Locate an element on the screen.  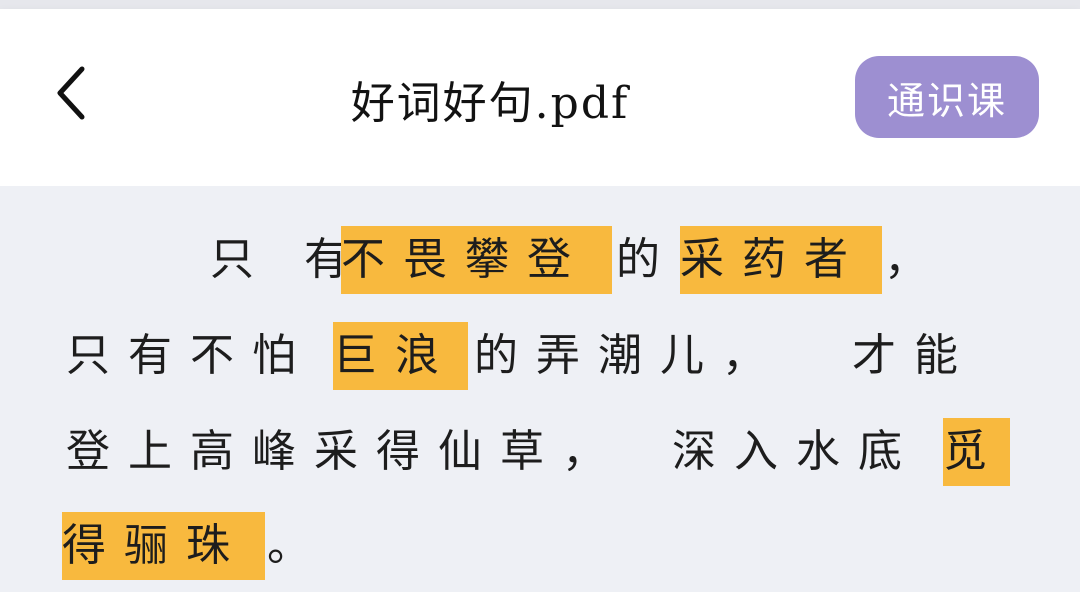
text-segment: 只有不怕 is located at coordinates (190, 355).